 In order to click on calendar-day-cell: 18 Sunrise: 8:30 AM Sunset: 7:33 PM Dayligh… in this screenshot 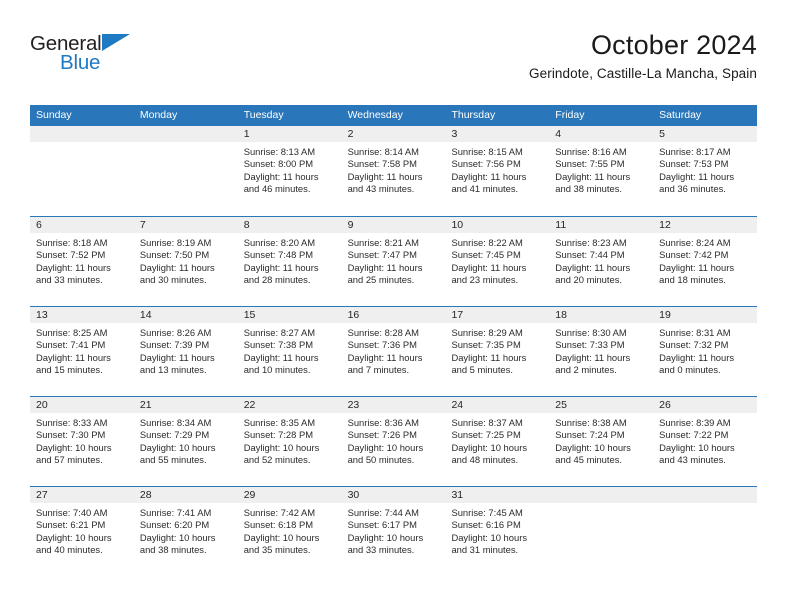, I will do `click(601, 351)`.